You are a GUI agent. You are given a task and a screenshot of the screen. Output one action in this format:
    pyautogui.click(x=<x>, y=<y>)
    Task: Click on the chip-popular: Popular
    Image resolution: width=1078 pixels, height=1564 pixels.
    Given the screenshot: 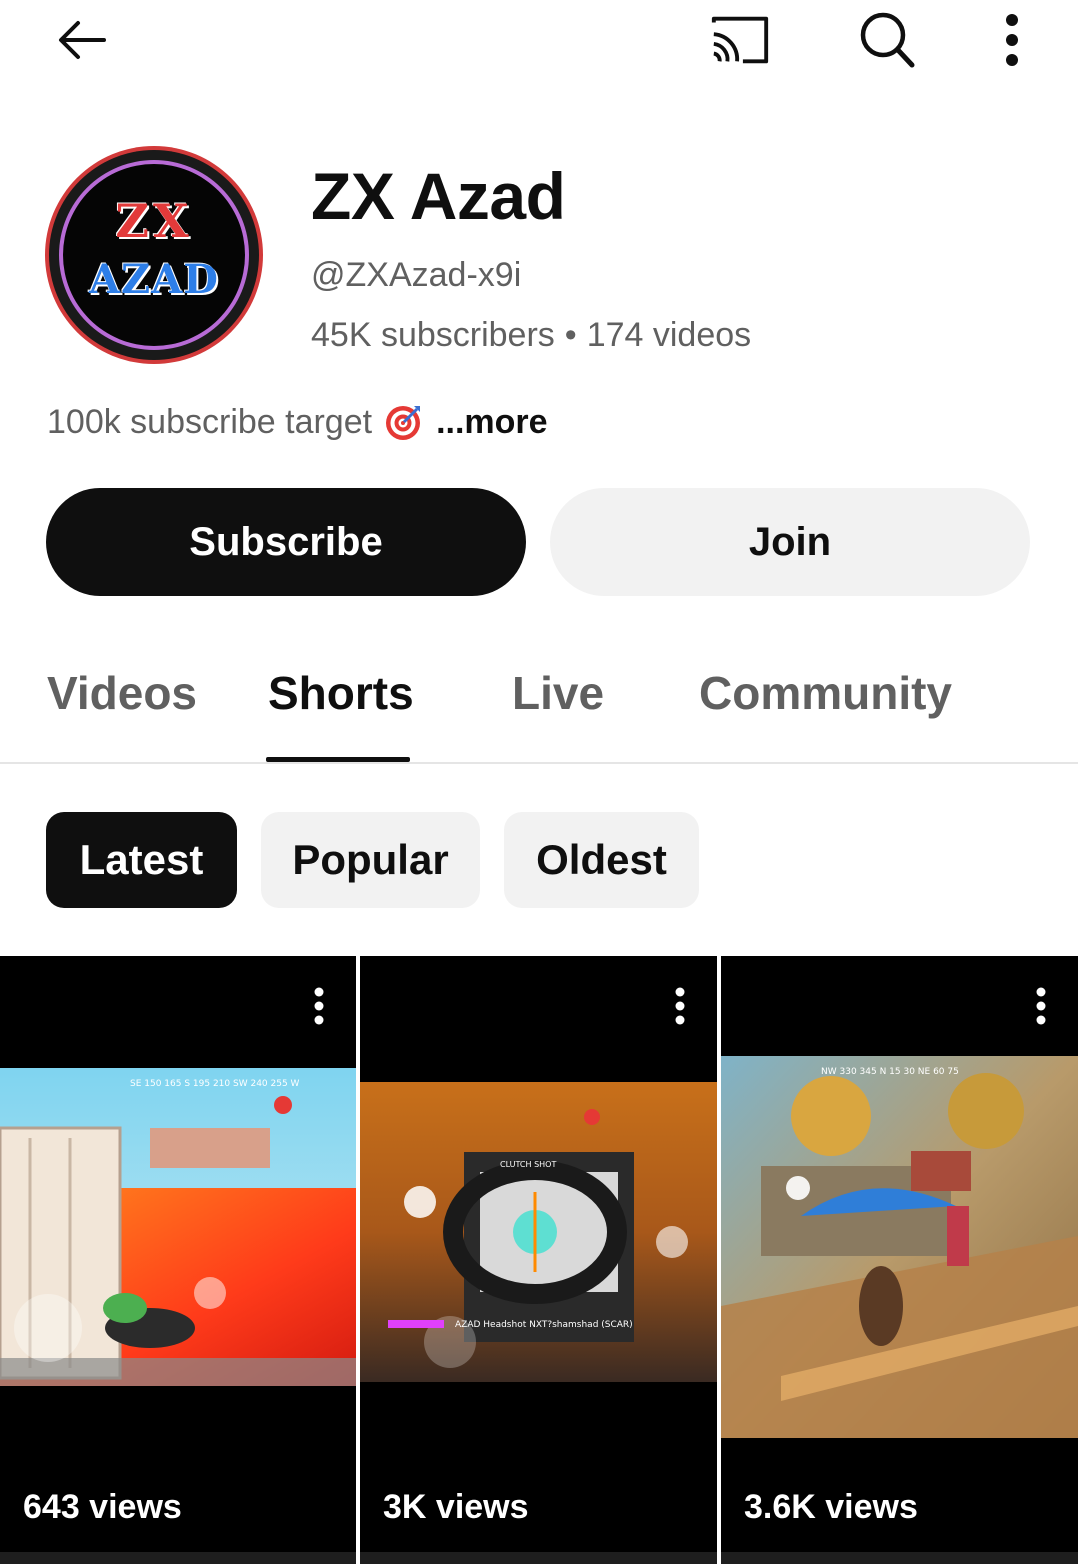 What is the action you would take?
    pyautogui.click(x=370, y=860)
    